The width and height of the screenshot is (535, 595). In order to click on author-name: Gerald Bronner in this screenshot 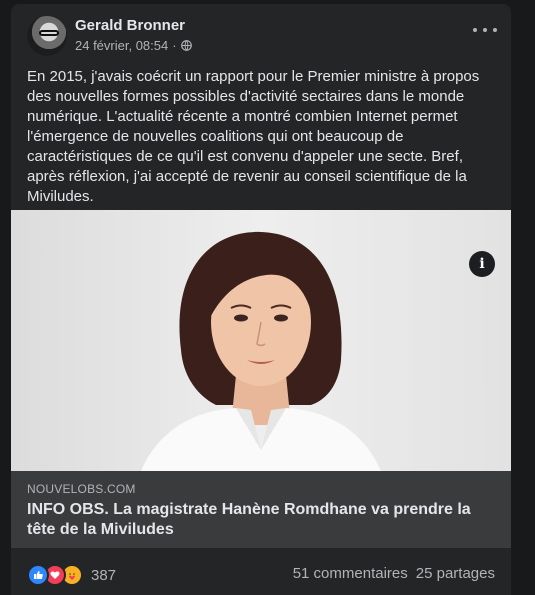, I will do `click(130, 25)`.